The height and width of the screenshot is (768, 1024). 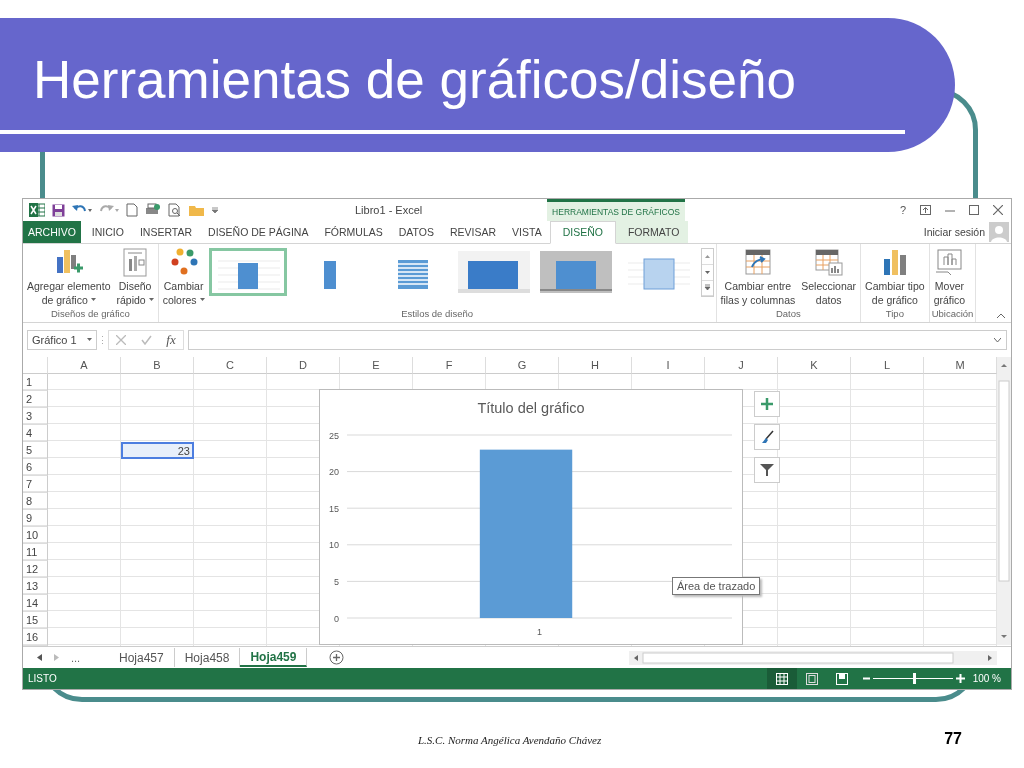 I want to click on grid-view-icon, so click(x=781, y=678).